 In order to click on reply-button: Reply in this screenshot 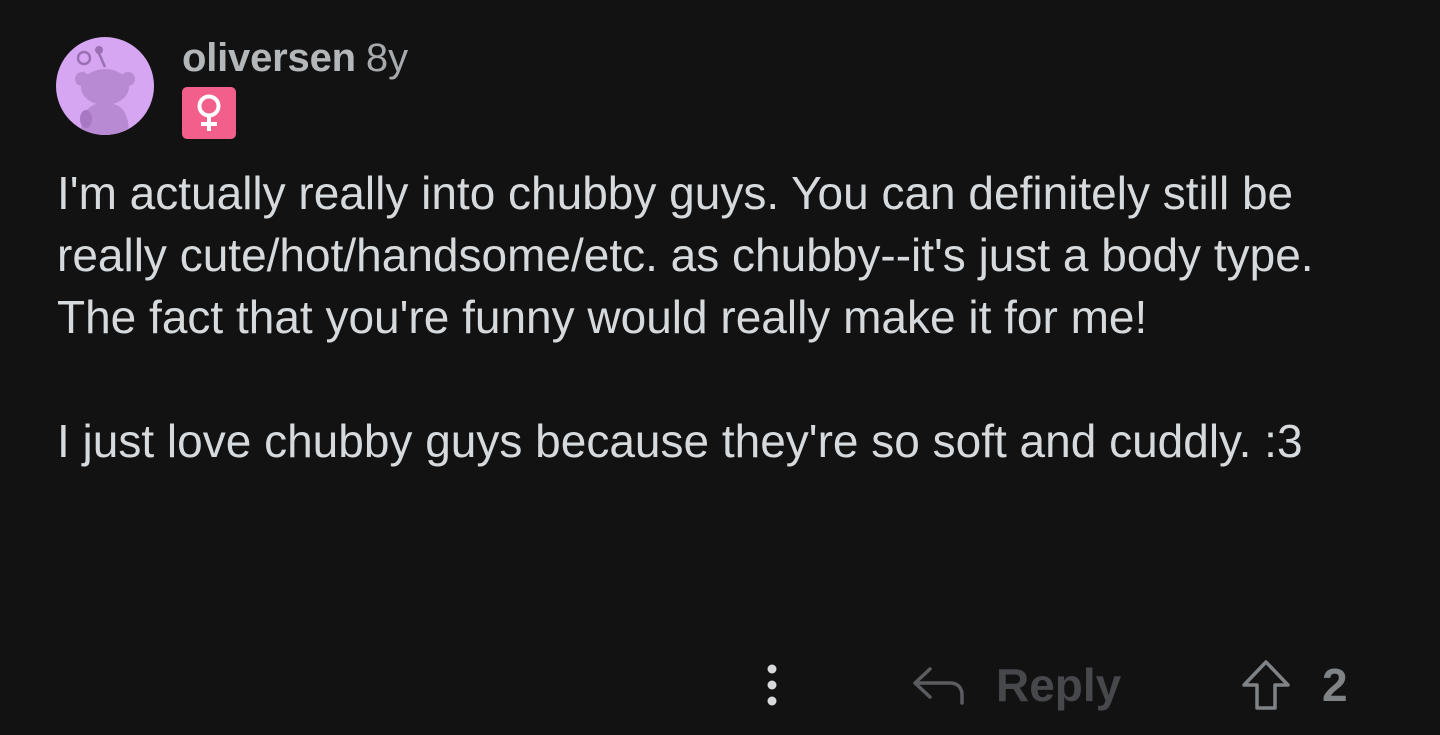, I will do `click(1015, 685)`.